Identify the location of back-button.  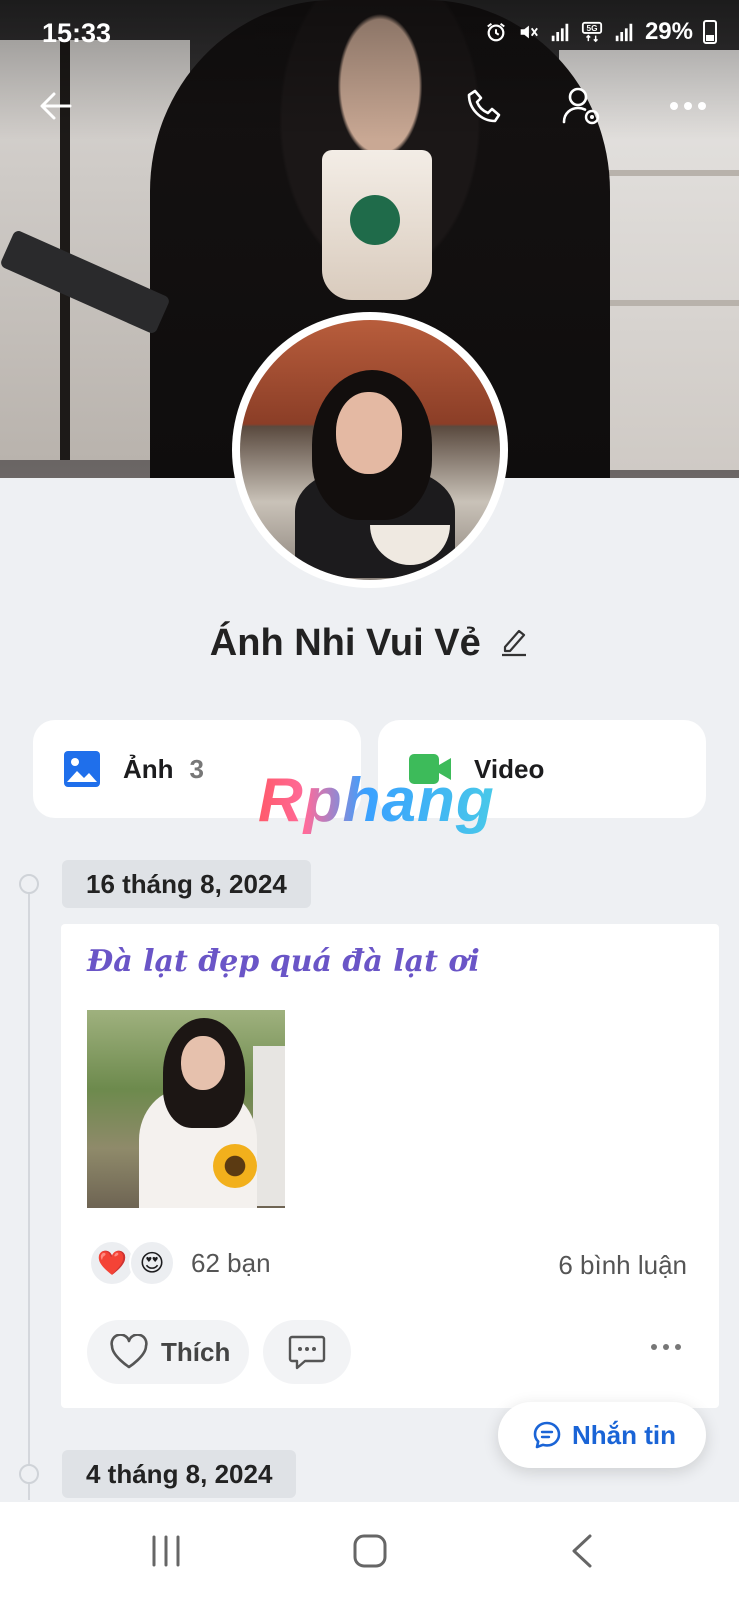
(56, 106).